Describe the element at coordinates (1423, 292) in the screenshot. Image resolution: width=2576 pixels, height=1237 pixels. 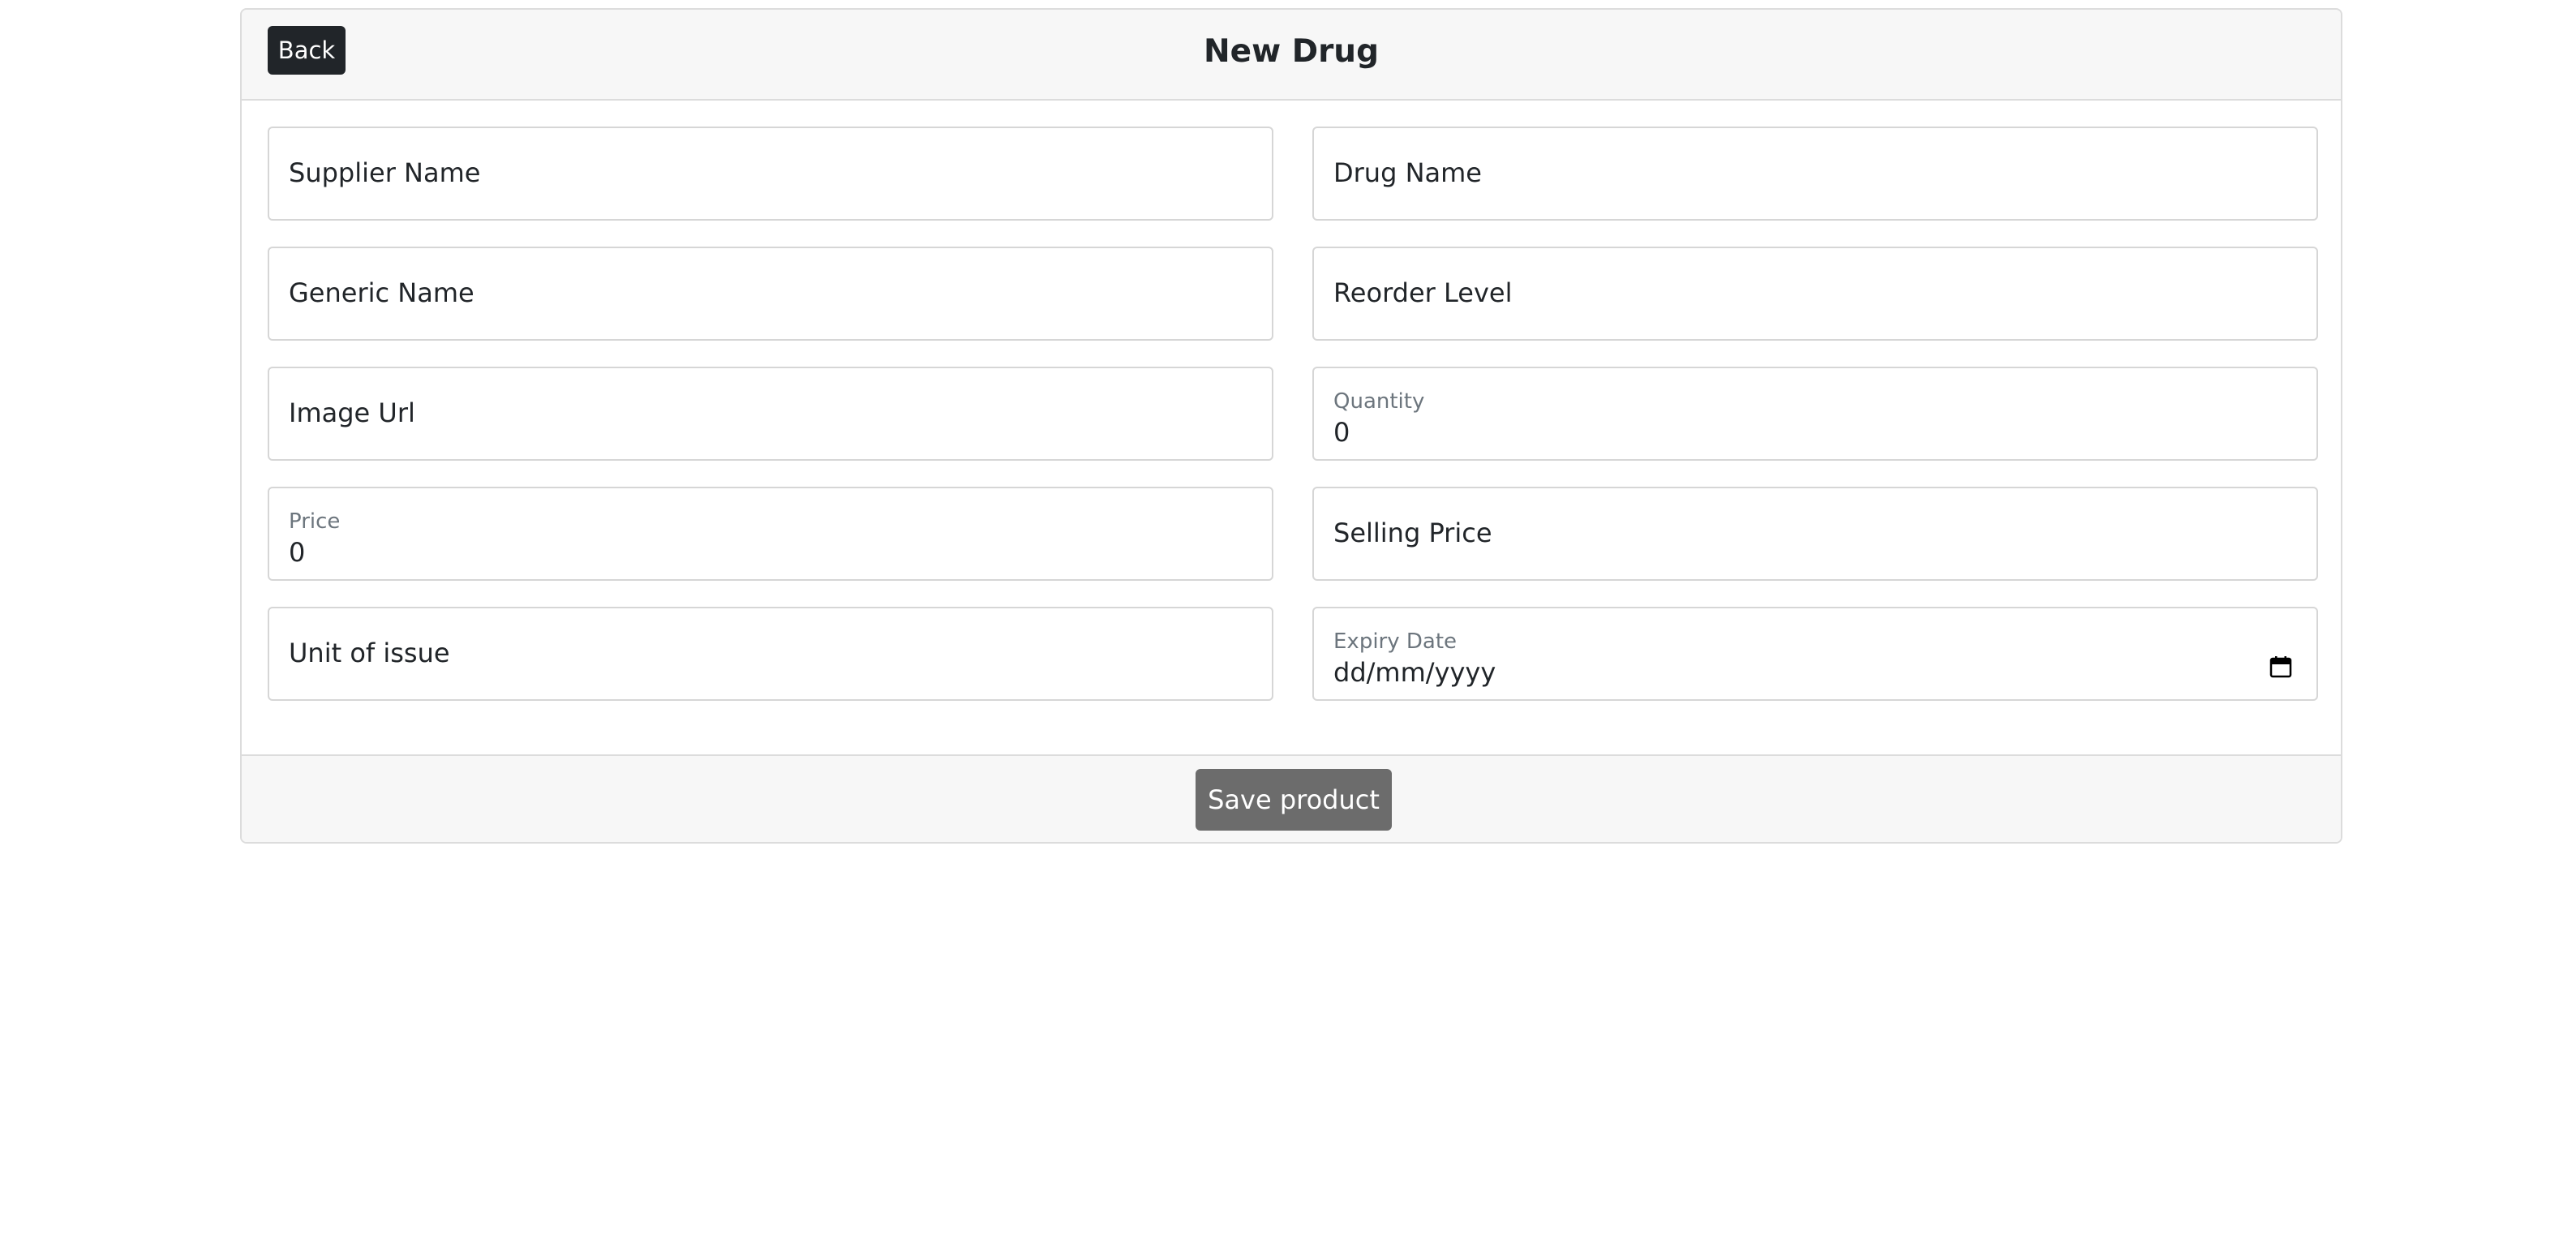
I see `reorder-level-placeholder: Reorder Level` at that location.